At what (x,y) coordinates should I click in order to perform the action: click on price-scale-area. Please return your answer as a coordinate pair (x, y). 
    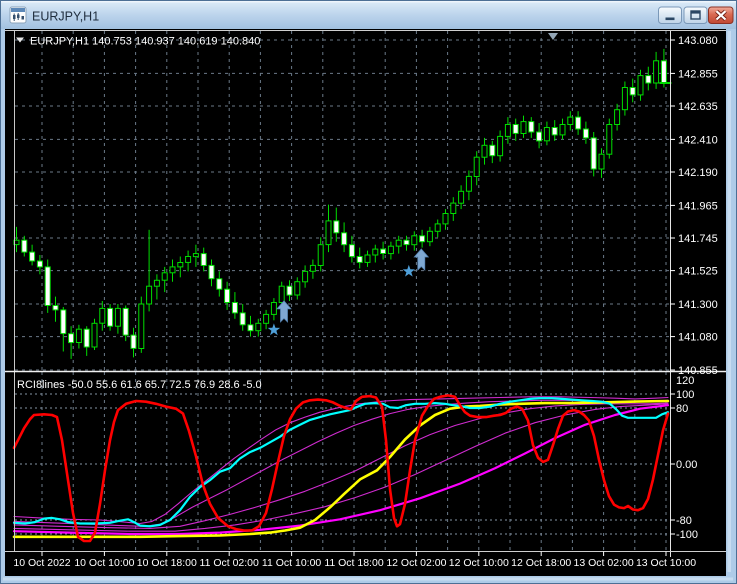
    Looking at the image, I should click on (698, 291).